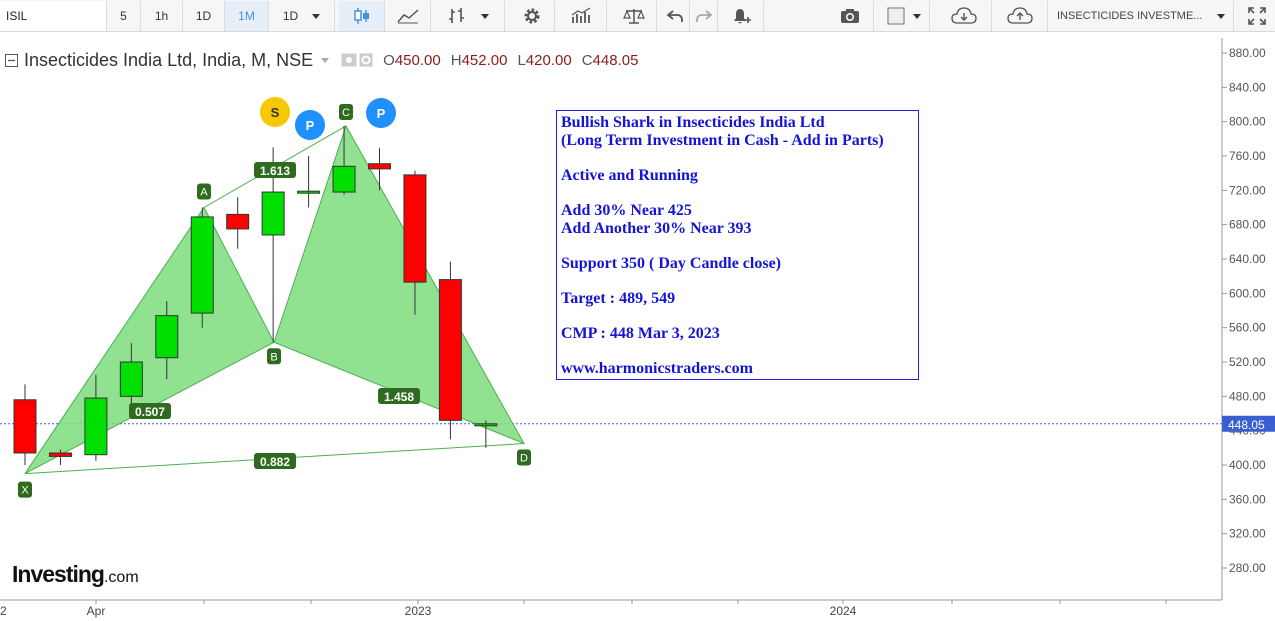 This screenshot has width=1275, height=621. I want to click on y-tick-label: 560.00, so click(1247, 328).